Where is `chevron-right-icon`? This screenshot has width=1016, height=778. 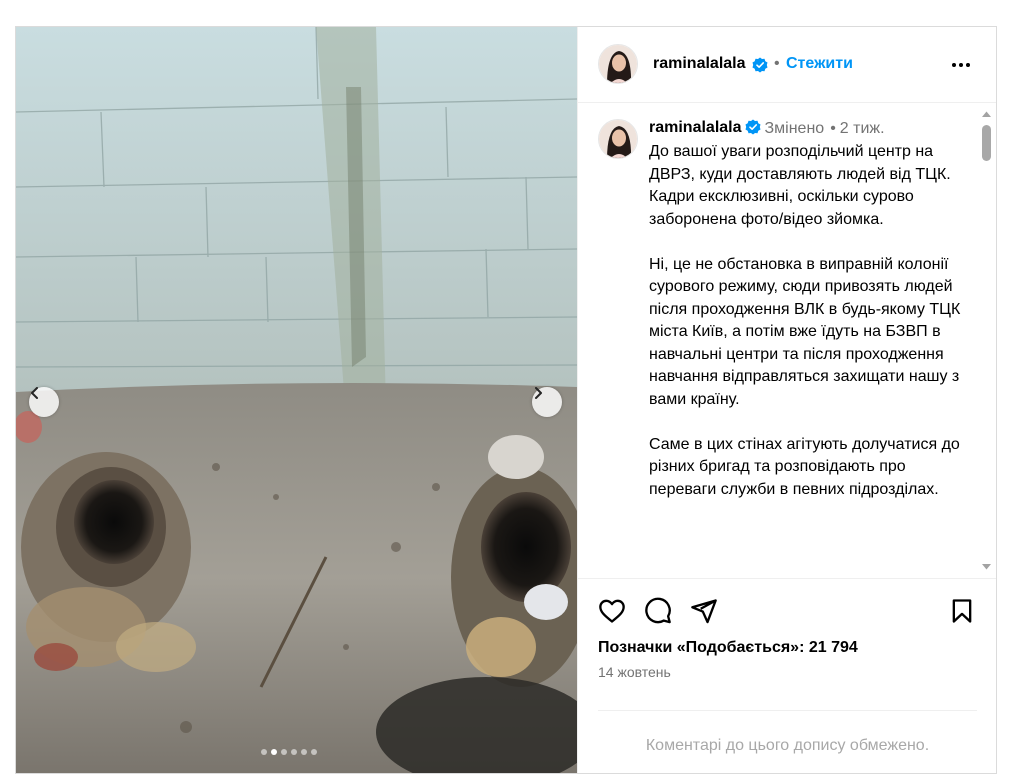 chevron-right-icon is located at coordinates (538, 393).